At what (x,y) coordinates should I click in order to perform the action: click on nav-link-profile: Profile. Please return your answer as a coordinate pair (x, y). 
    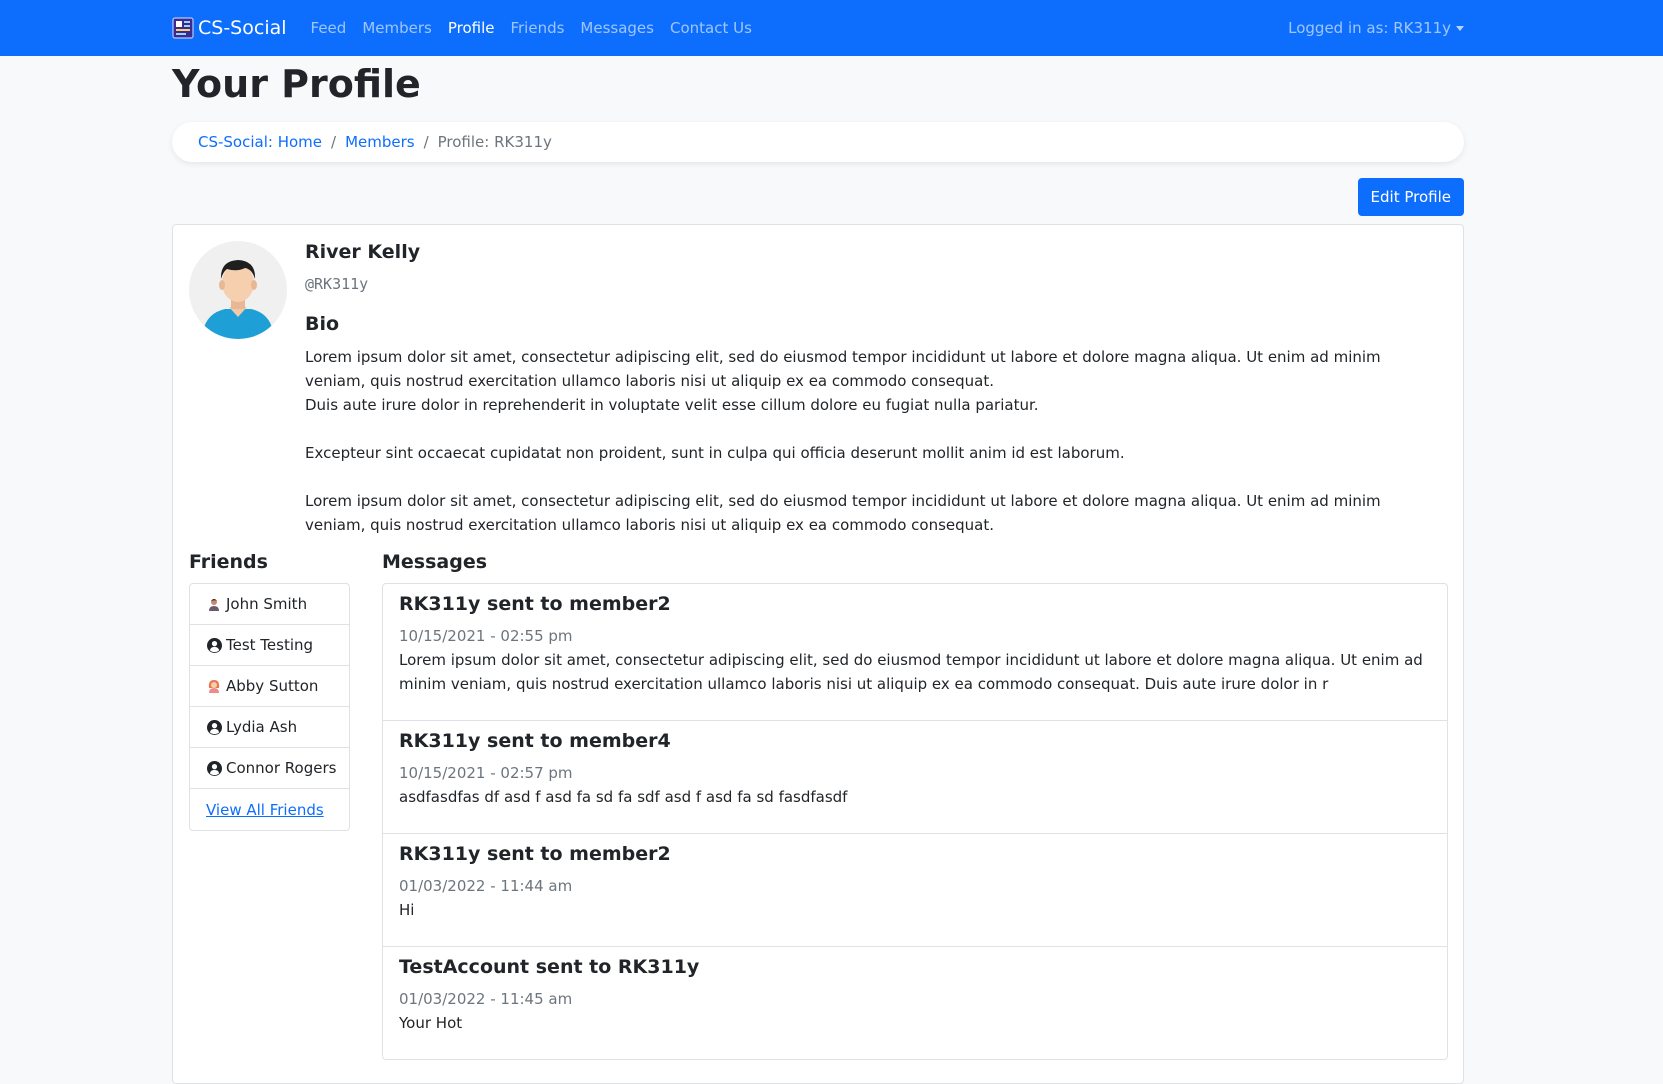
    Looking at the image, I should click on (471, 28).